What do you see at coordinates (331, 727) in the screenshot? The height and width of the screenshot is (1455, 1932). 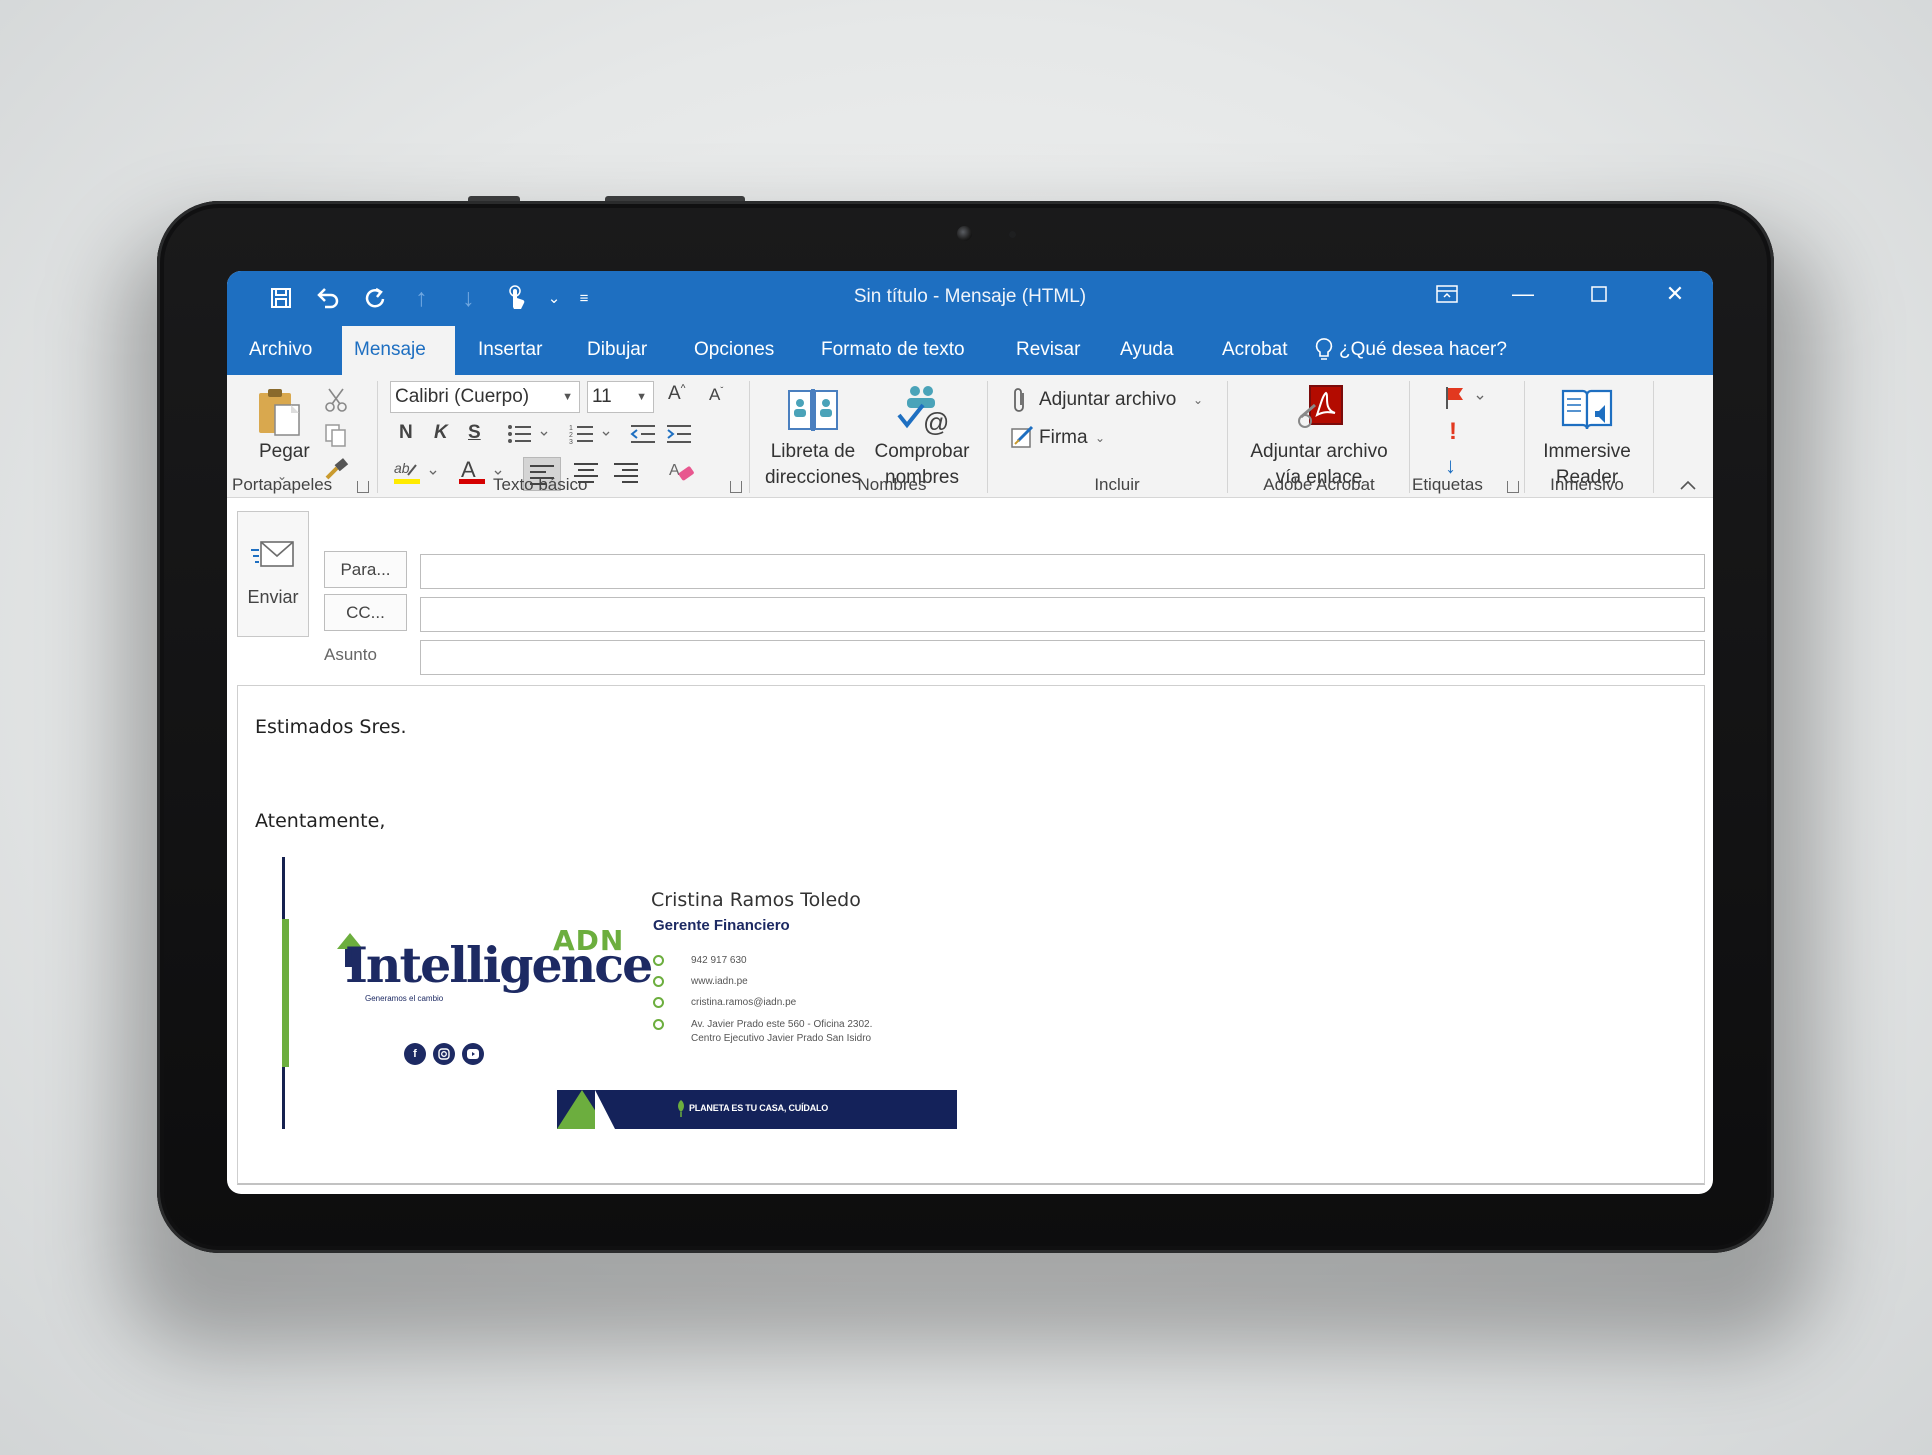 I see `body-greeting: Estimados Sres.` at bounding box center [331, 727].